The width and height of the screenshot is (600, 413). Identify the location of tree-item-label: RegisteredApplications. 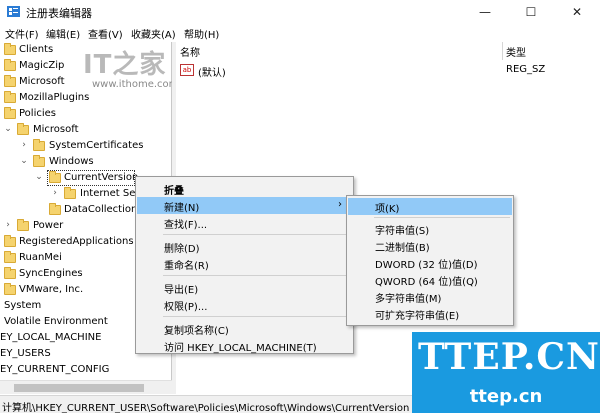
(76, 241).